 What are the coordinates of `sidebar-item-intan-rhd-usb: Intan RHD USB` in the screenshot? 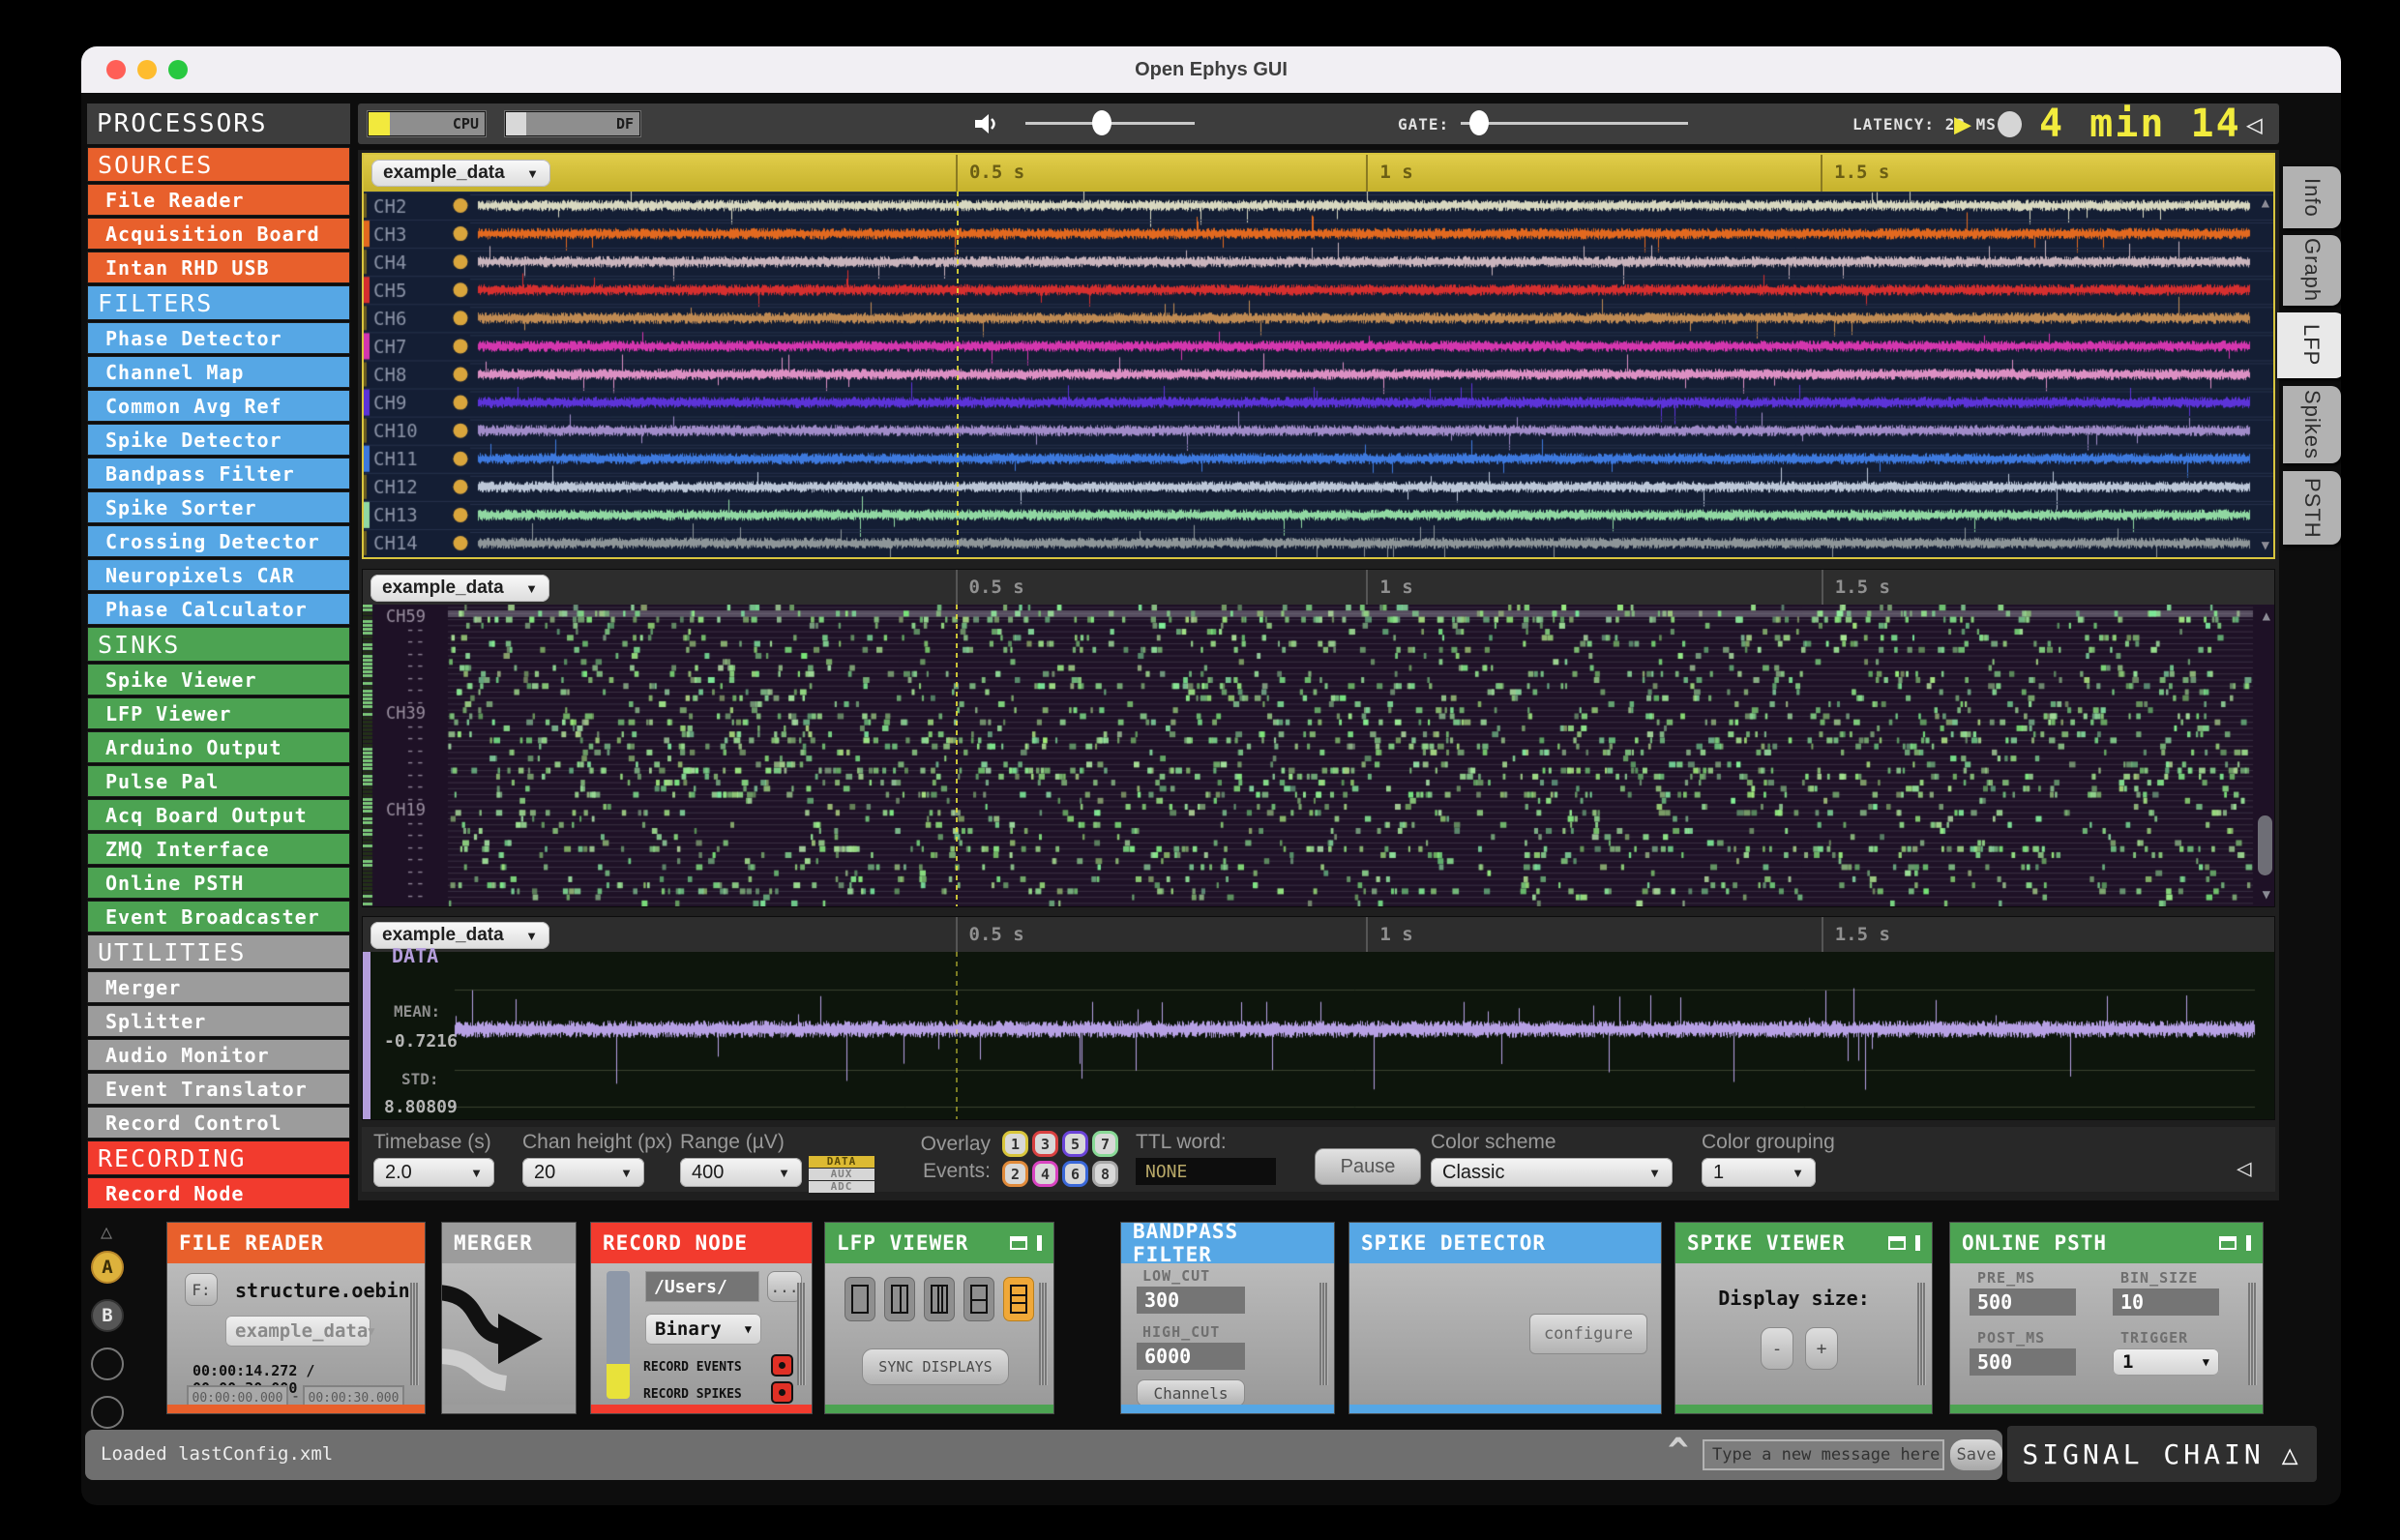 It's located at (218, 267).